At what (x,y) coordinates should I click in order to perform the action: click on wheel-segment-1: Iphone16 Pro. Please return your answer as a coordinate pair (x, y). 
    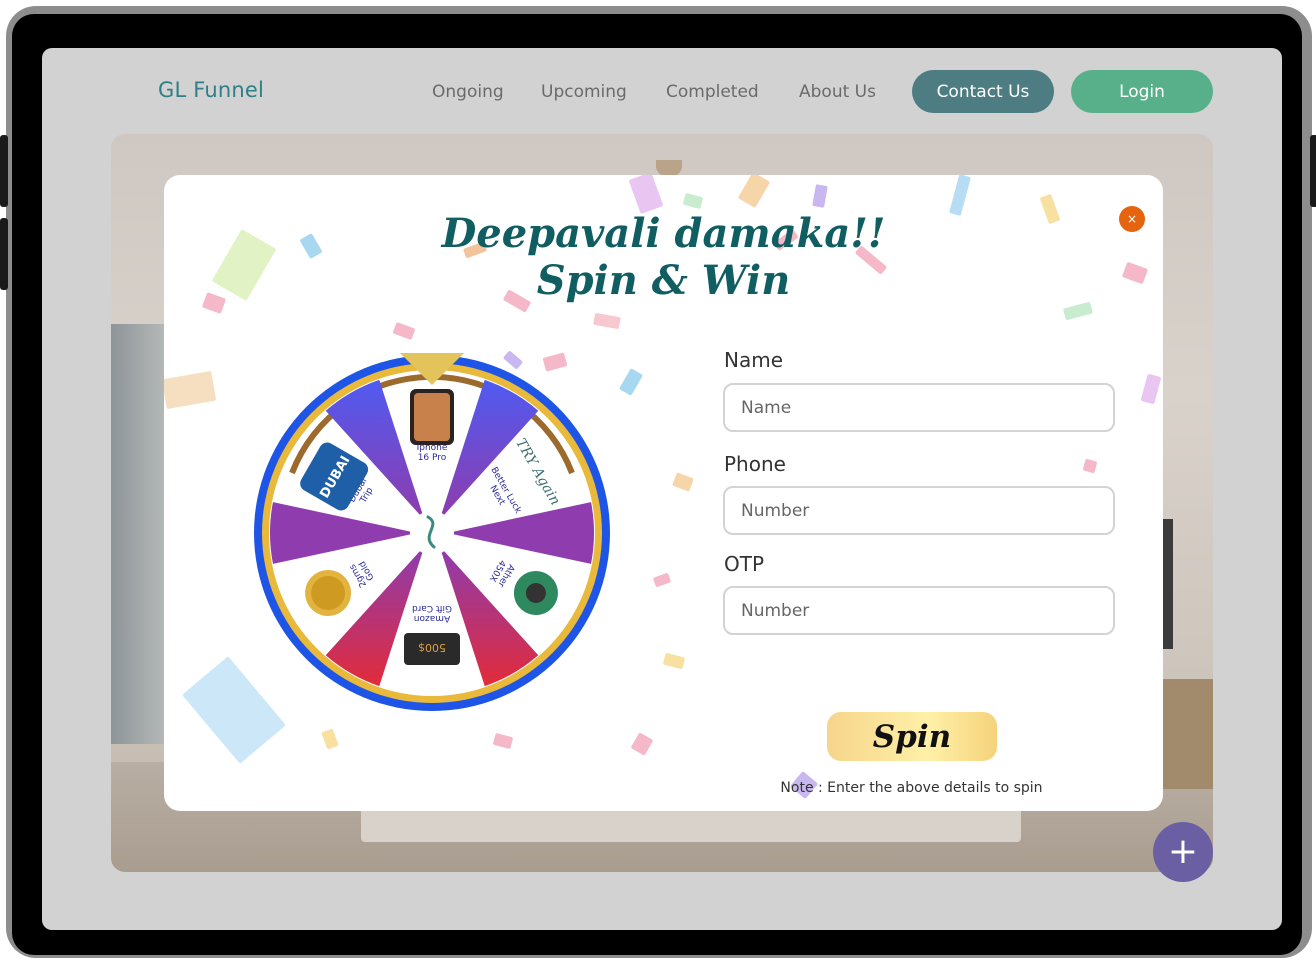
    Looking at the image, I should click on (432, 426).